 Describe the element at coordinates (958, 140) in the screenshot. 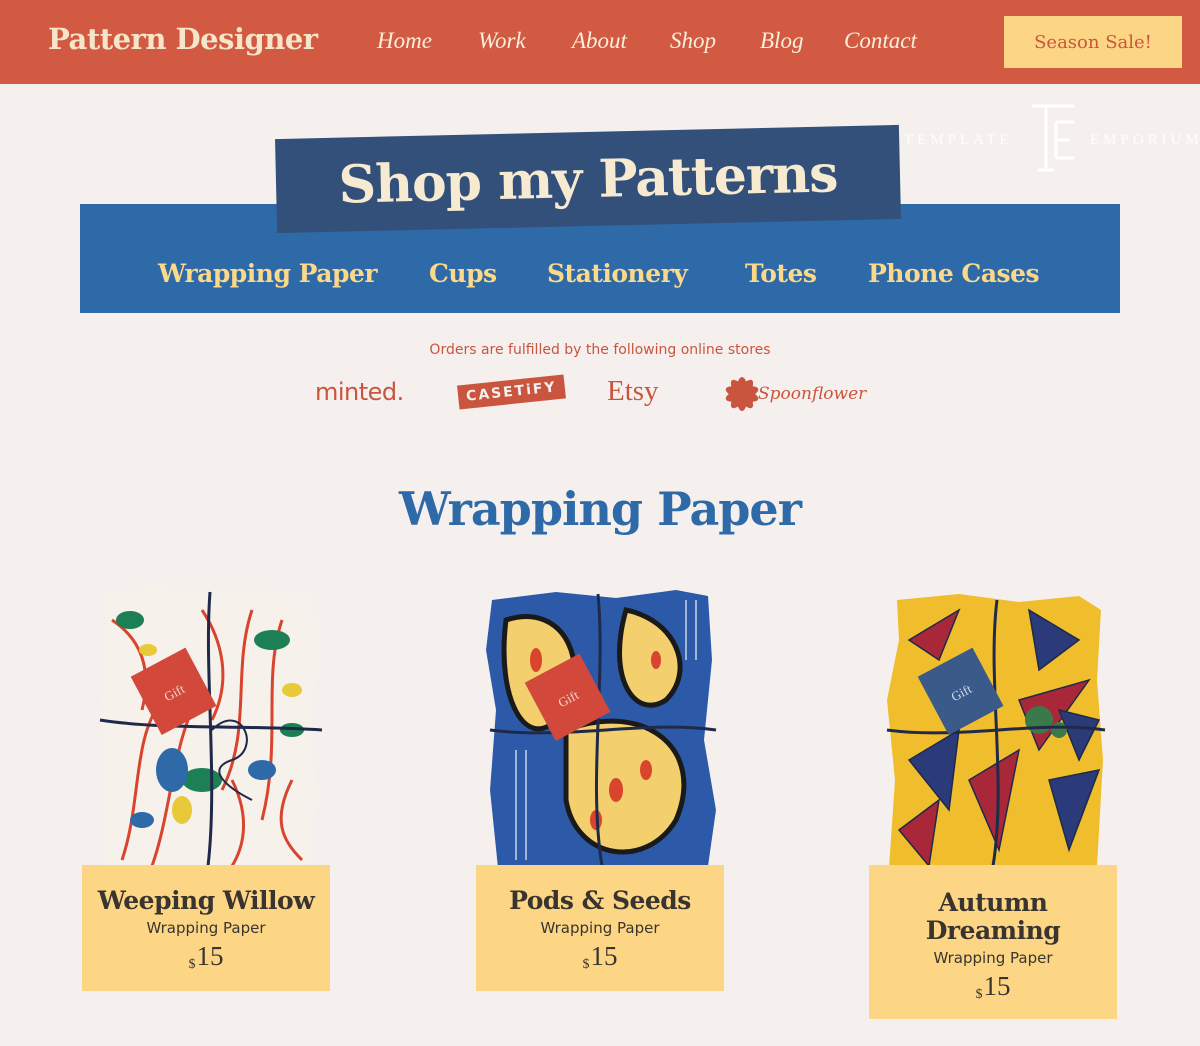

I see `watermark-text-left: TEMPLATE` at that location.